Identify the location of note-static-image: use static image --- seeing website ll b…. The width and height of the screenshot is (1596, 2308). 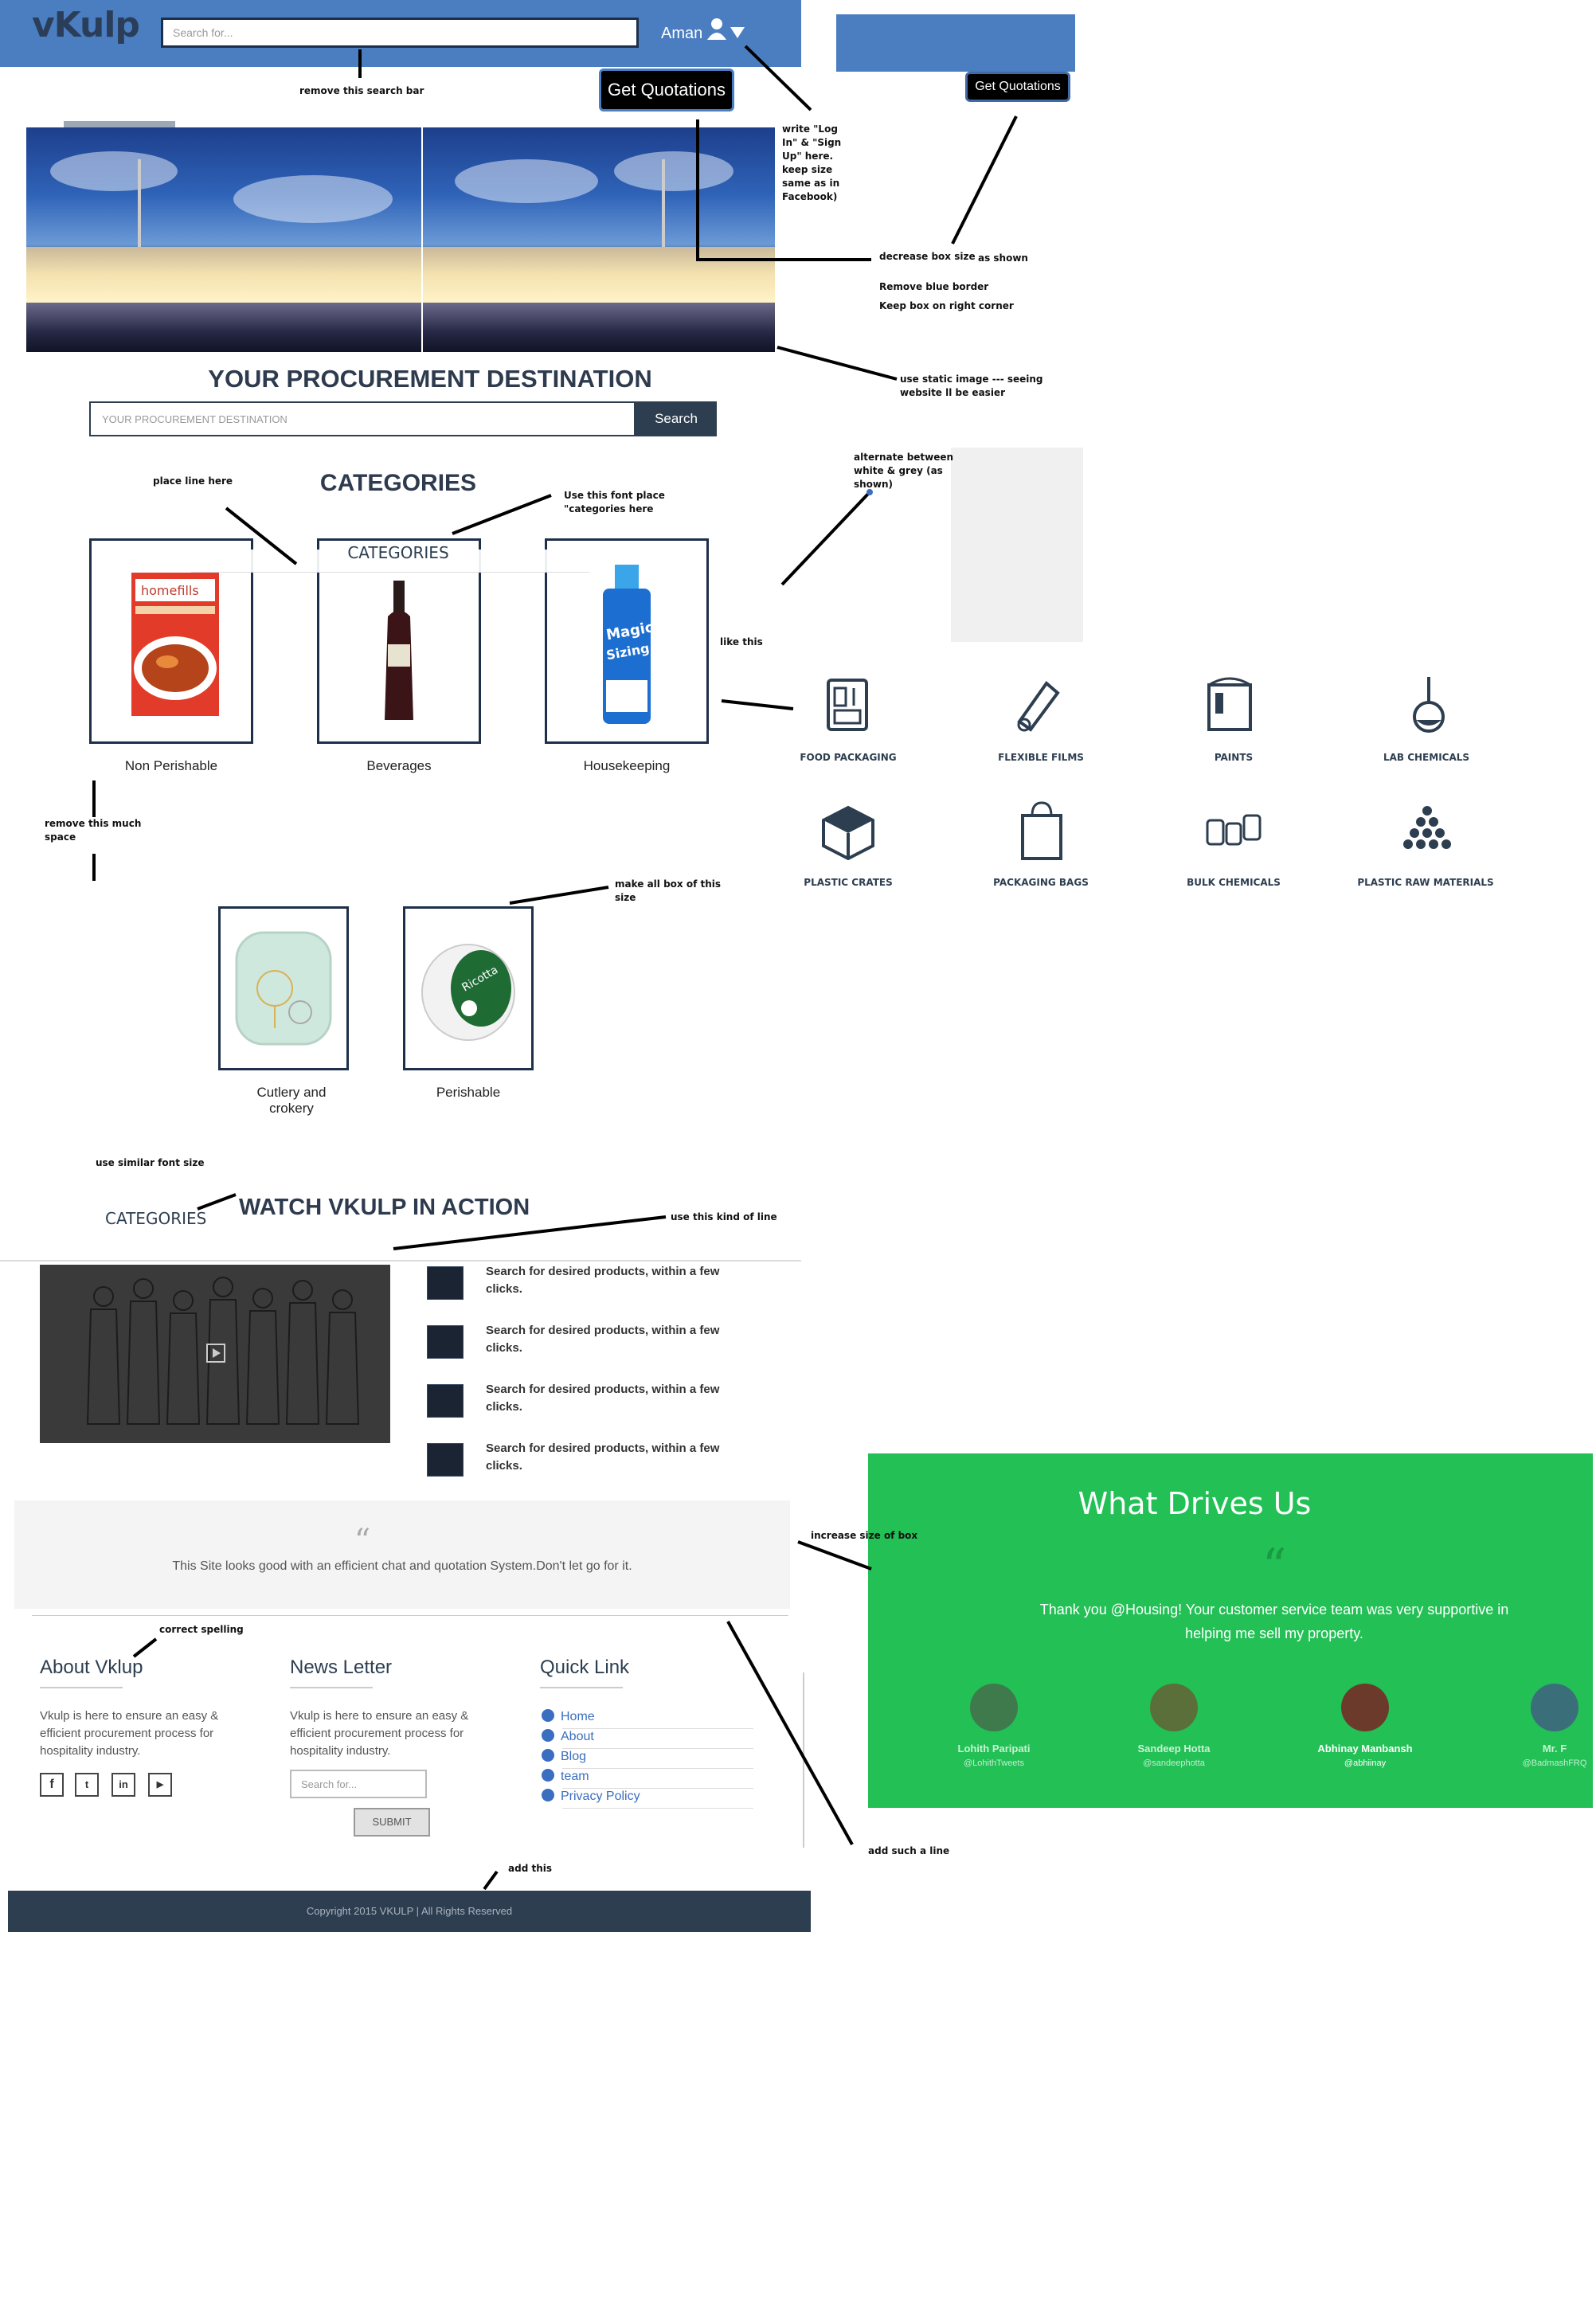
(971, 386).